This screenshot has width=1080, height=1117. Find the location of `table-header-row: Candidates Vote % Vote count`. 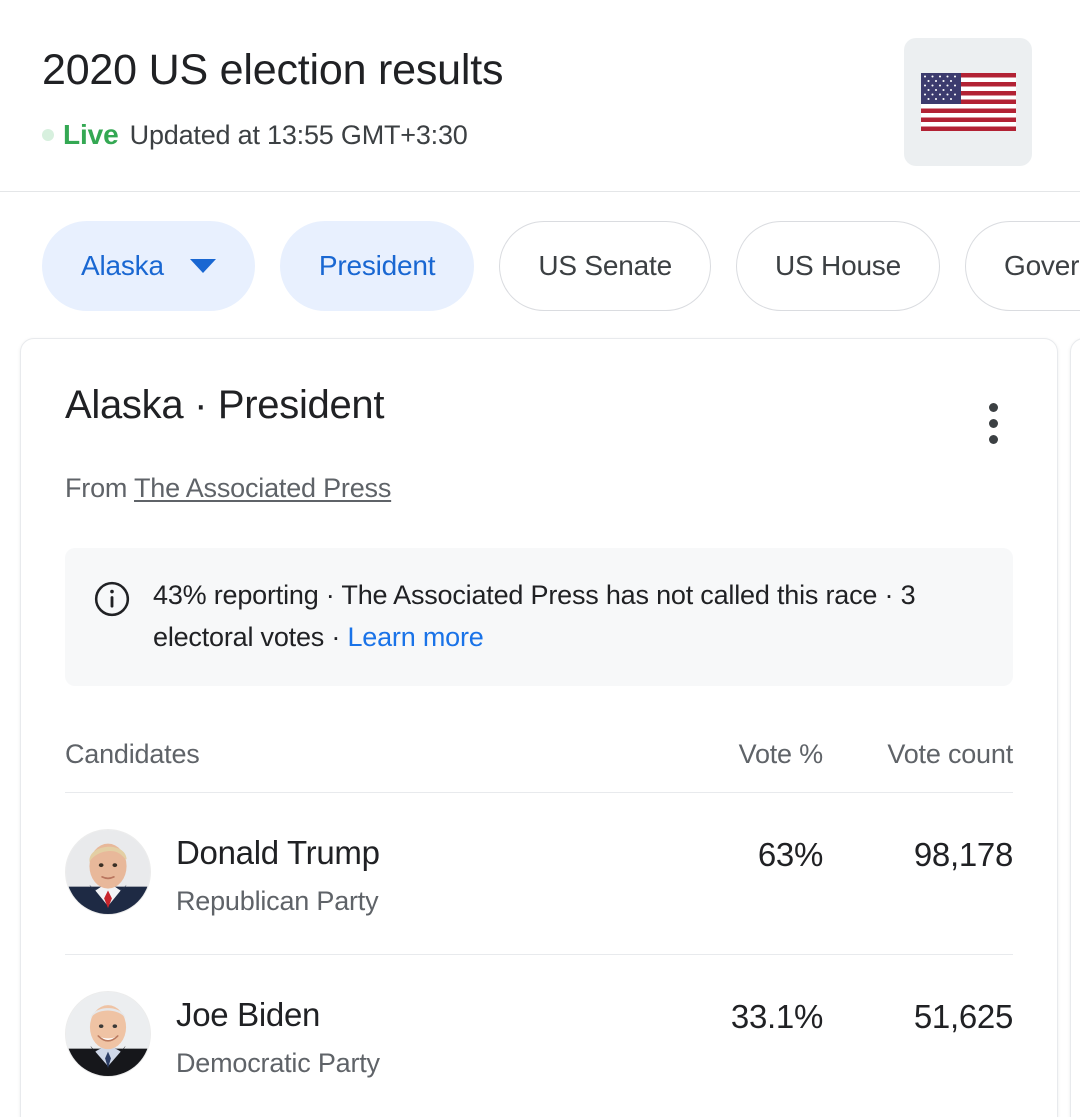

table-header-row: Candidates Vote % Vote count is located at coordinates (539, 765).